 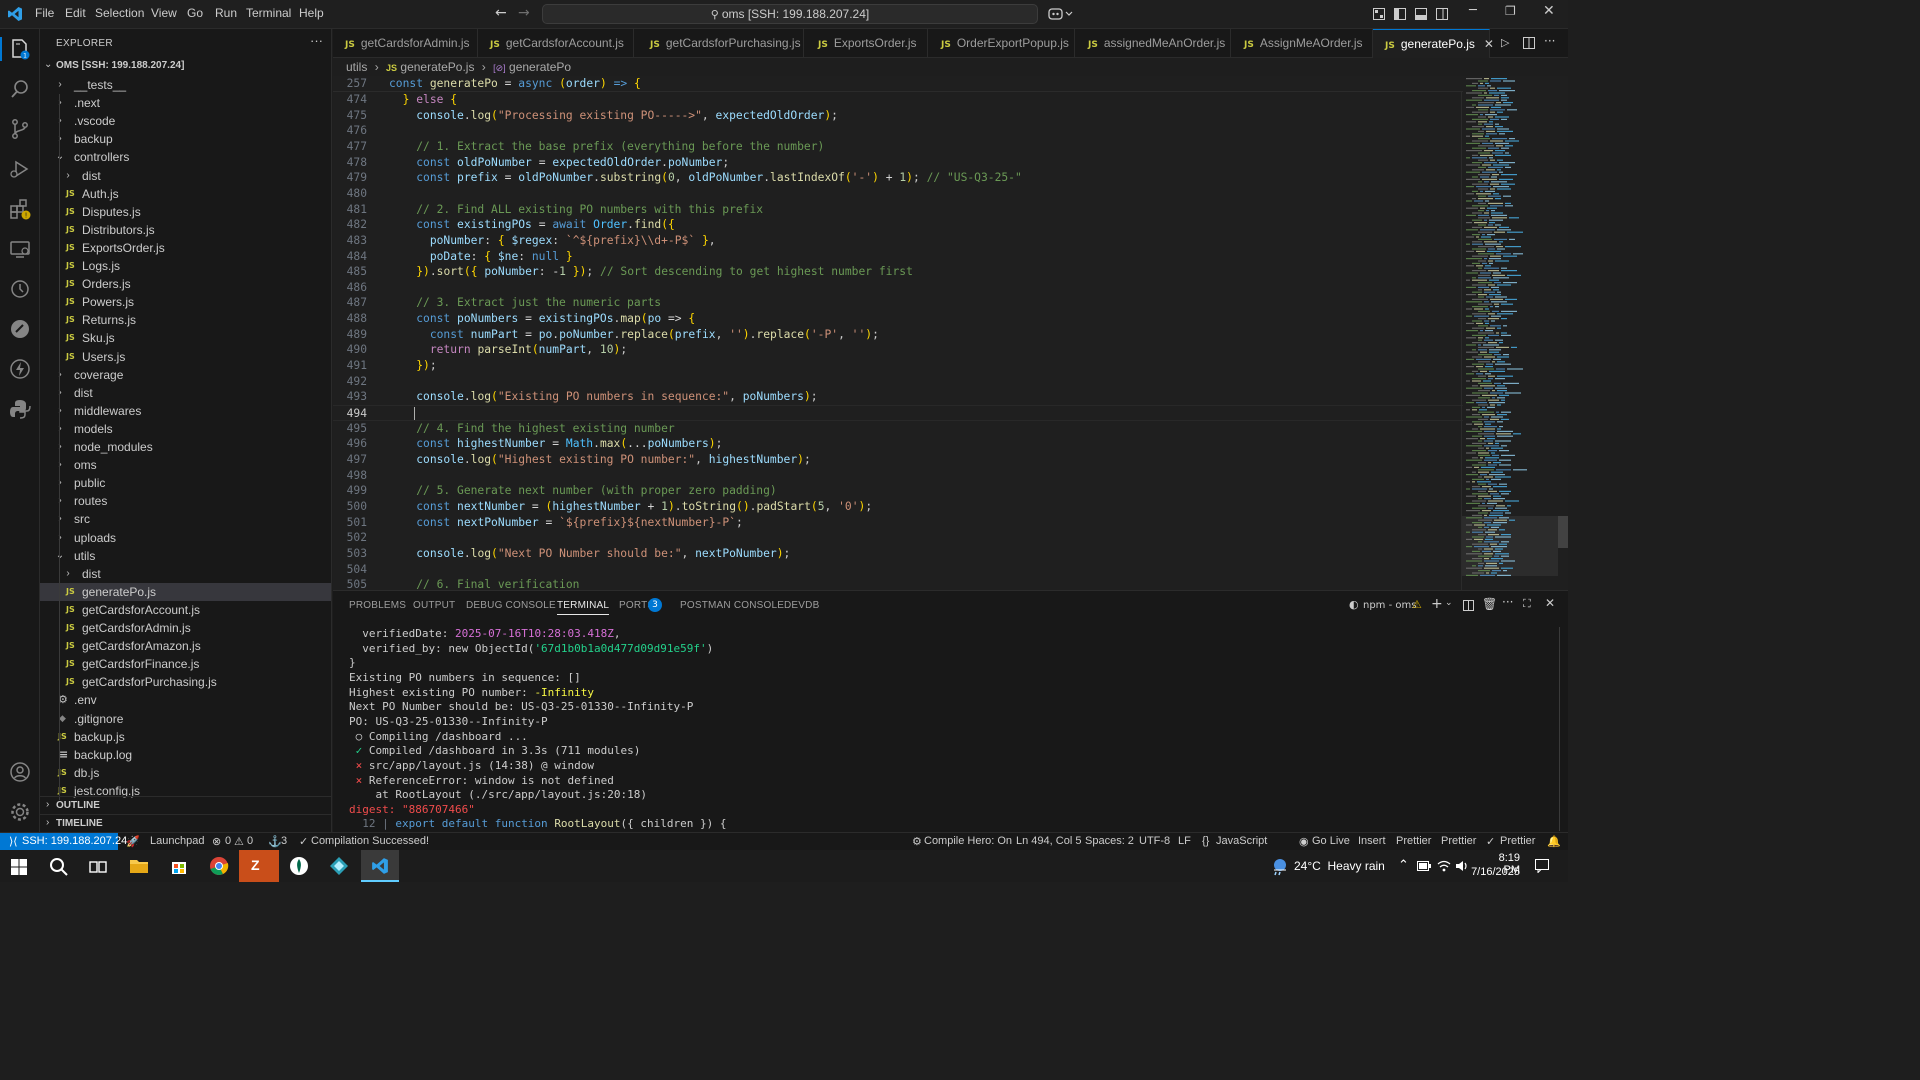 I want to click on code-line: 491 });, so click(x=898, y=366).